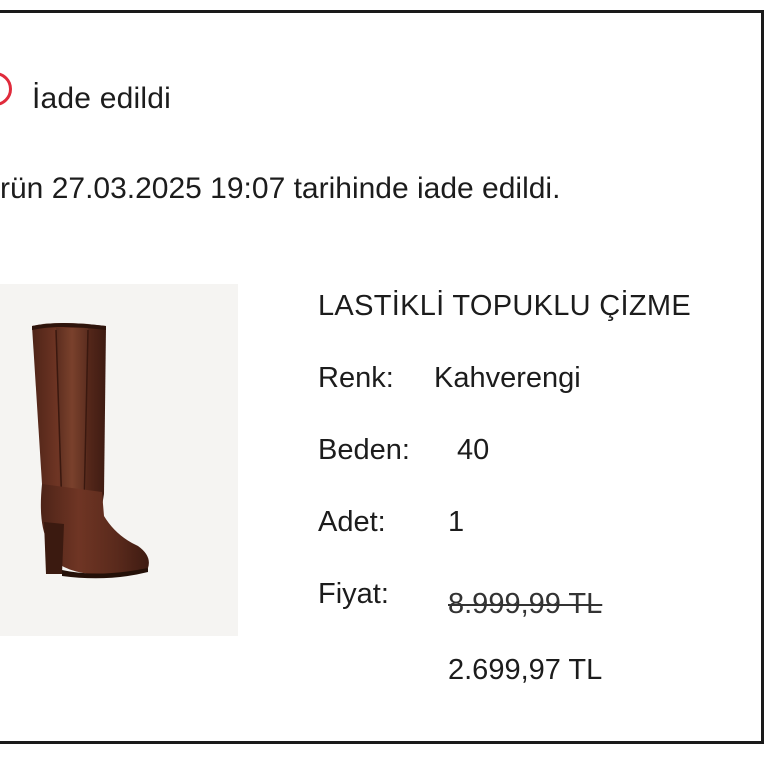  What do you see at coordinates (473, 450) in the screenshot?
I see `size-value: 40` at bounding box center [473, 450].